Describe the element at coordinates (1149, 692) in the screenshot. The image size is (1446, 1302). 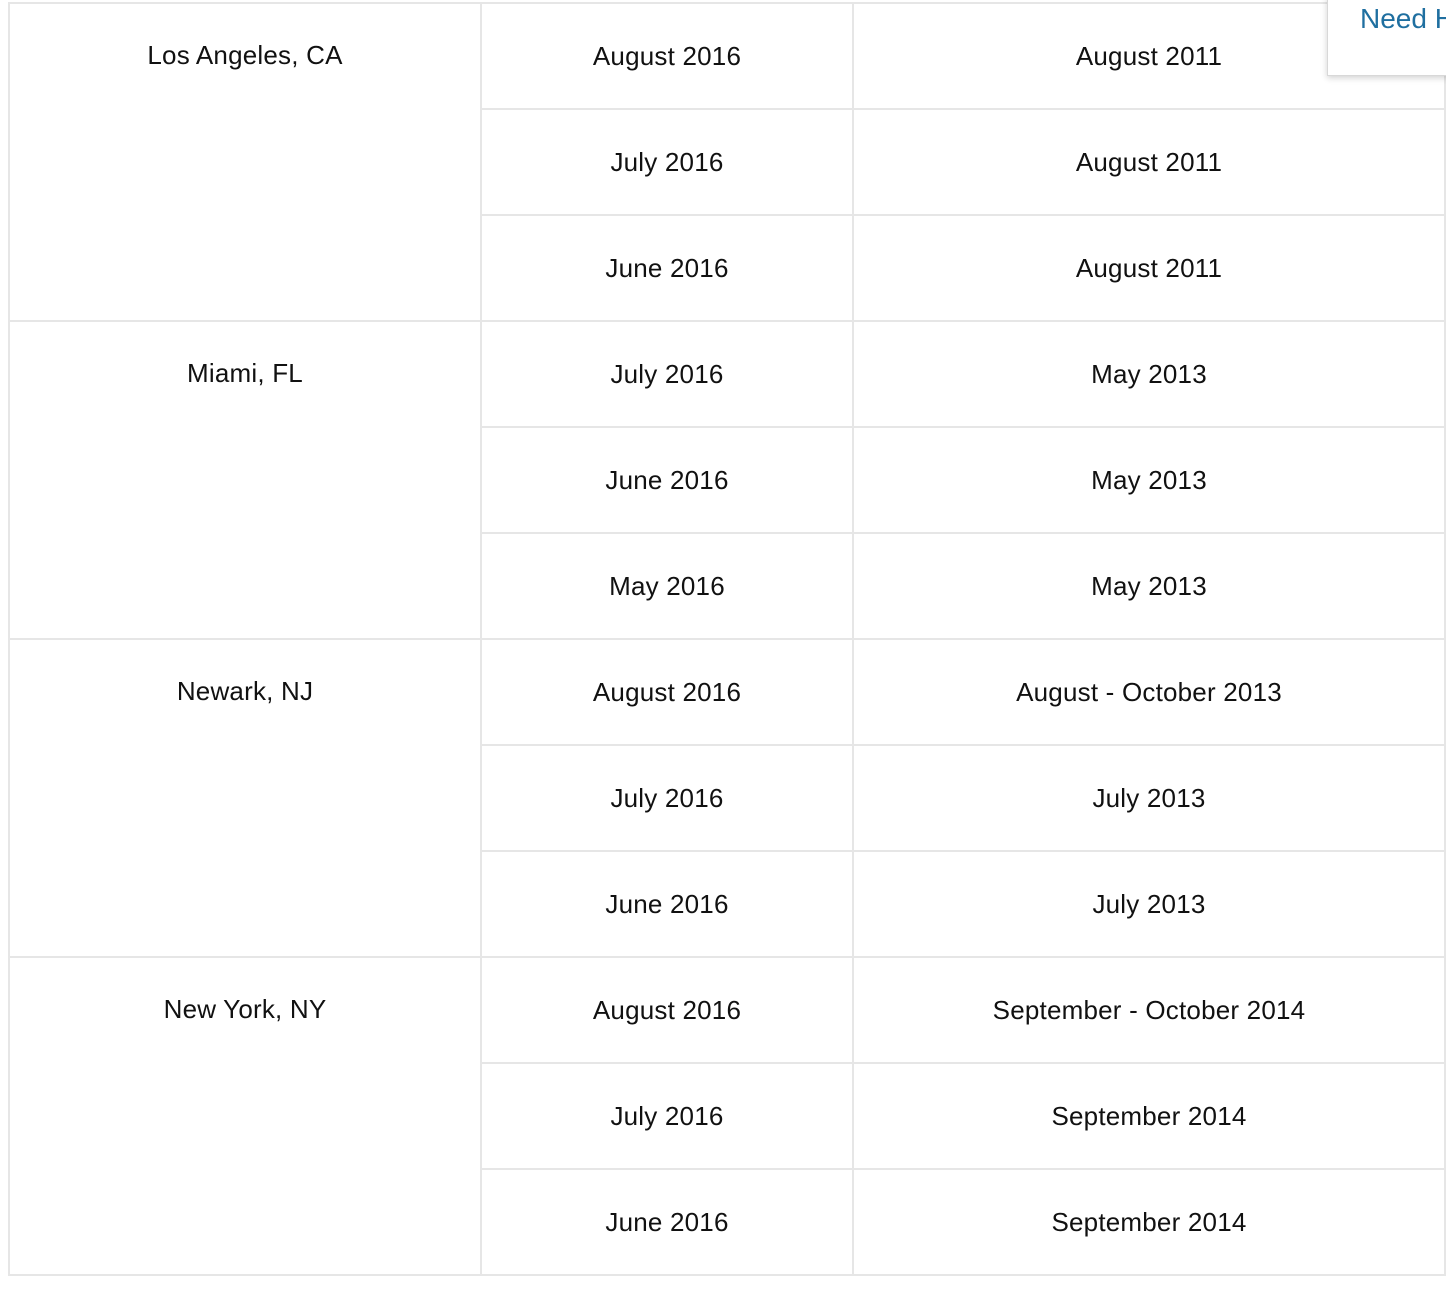
I see `table-cell: August - October 2013` at that location.